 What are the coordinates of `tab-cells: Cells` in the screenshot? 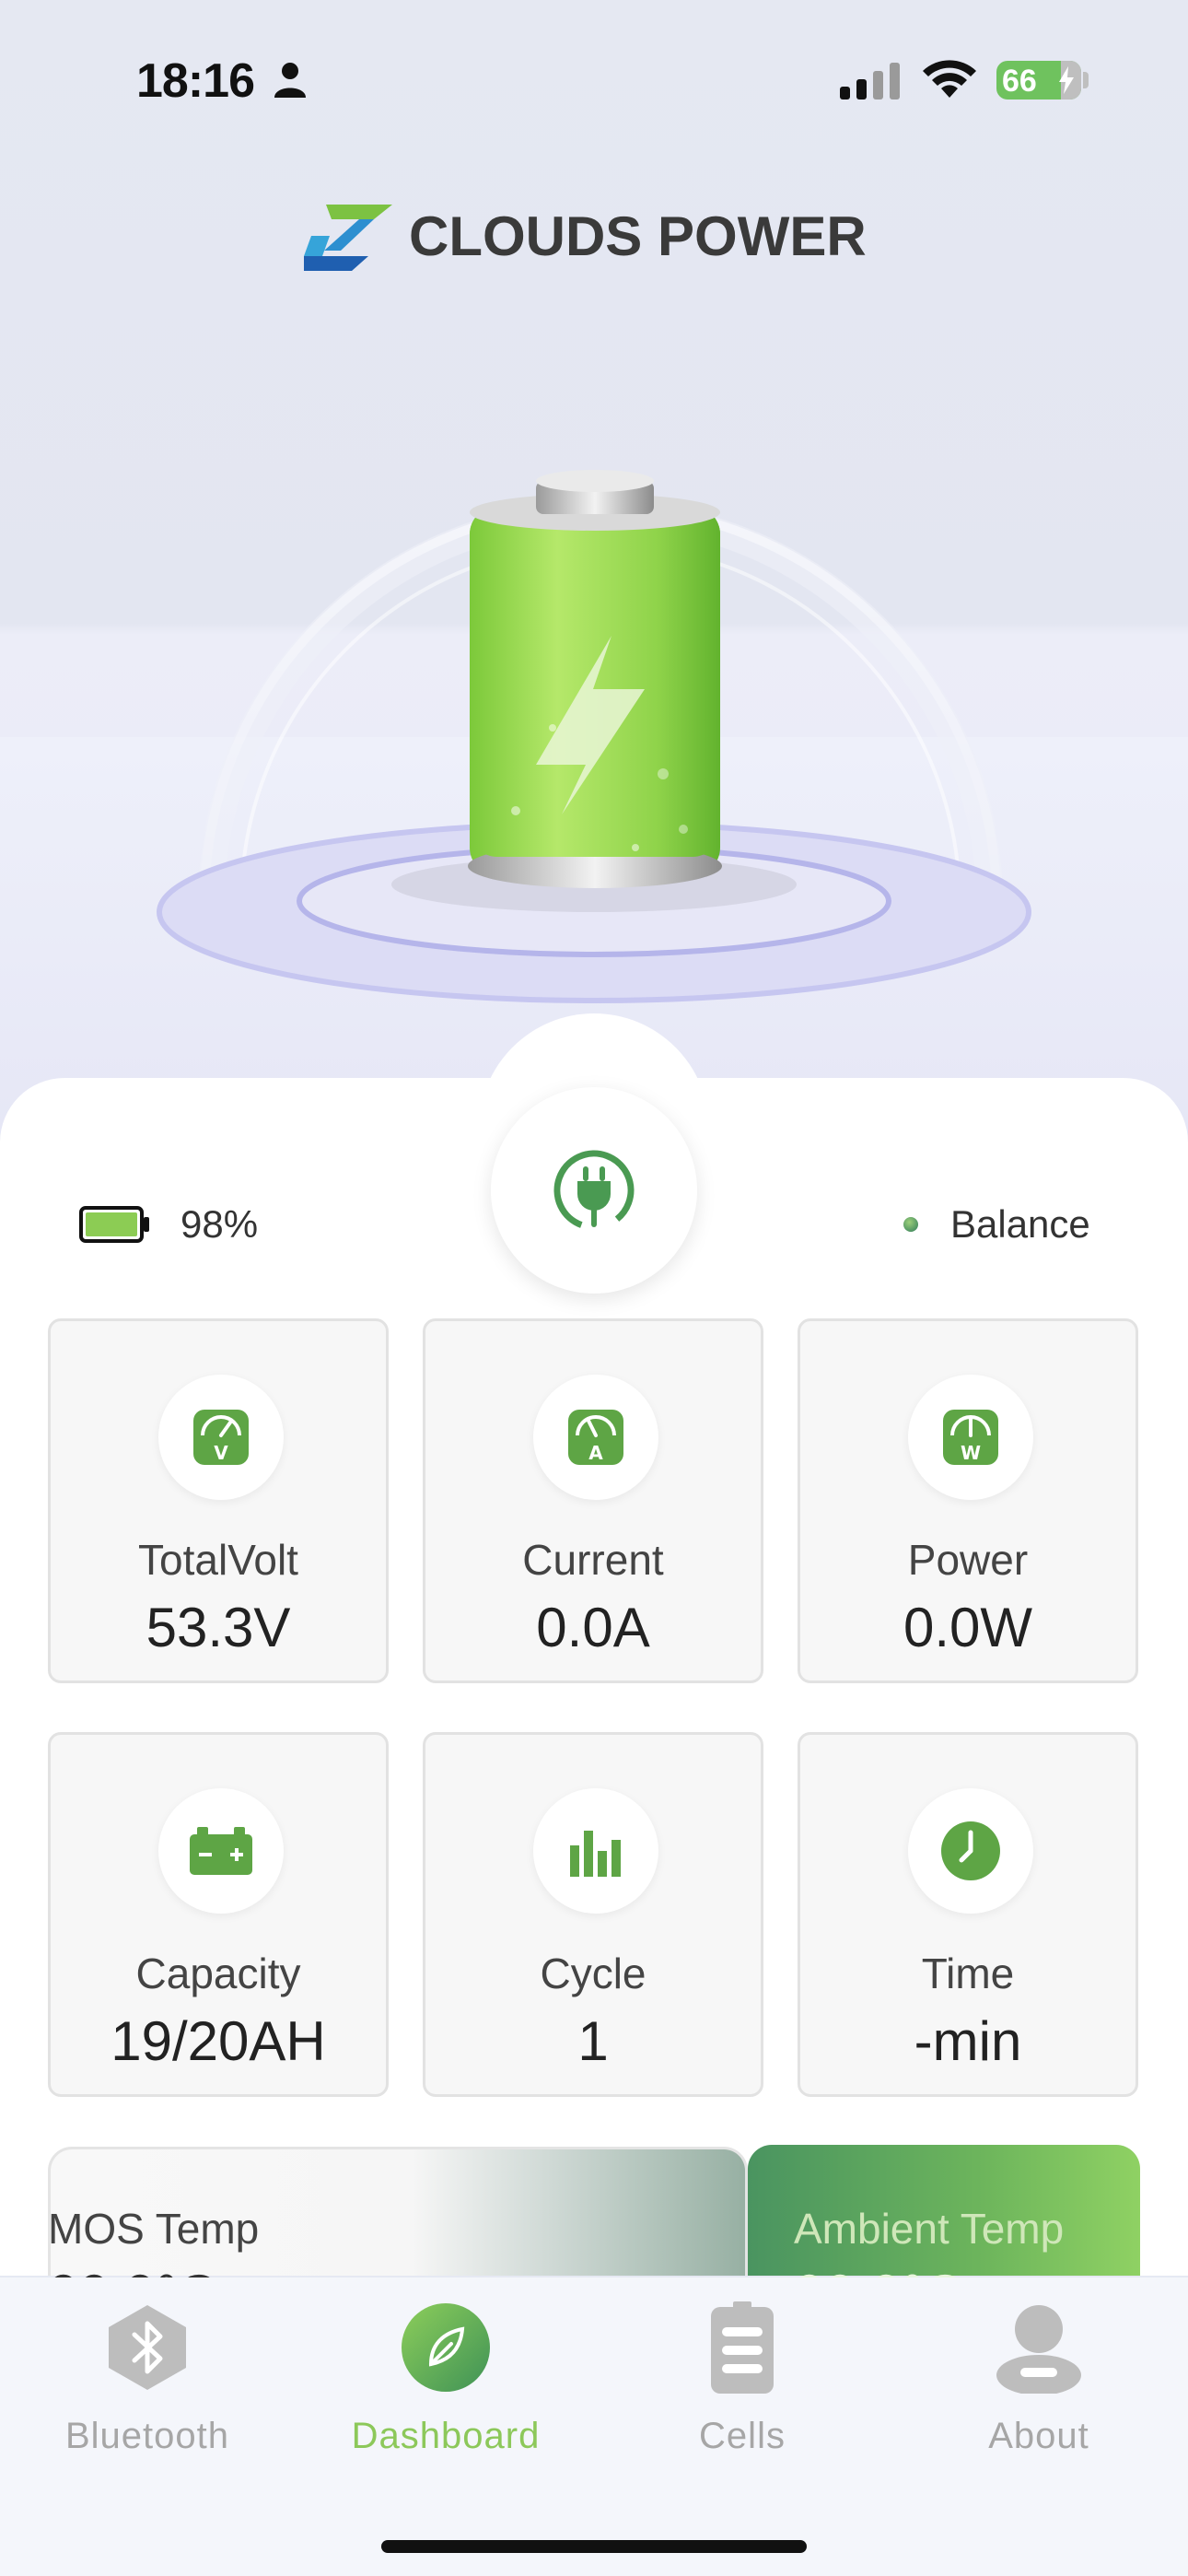 It's located at (742, 2377).